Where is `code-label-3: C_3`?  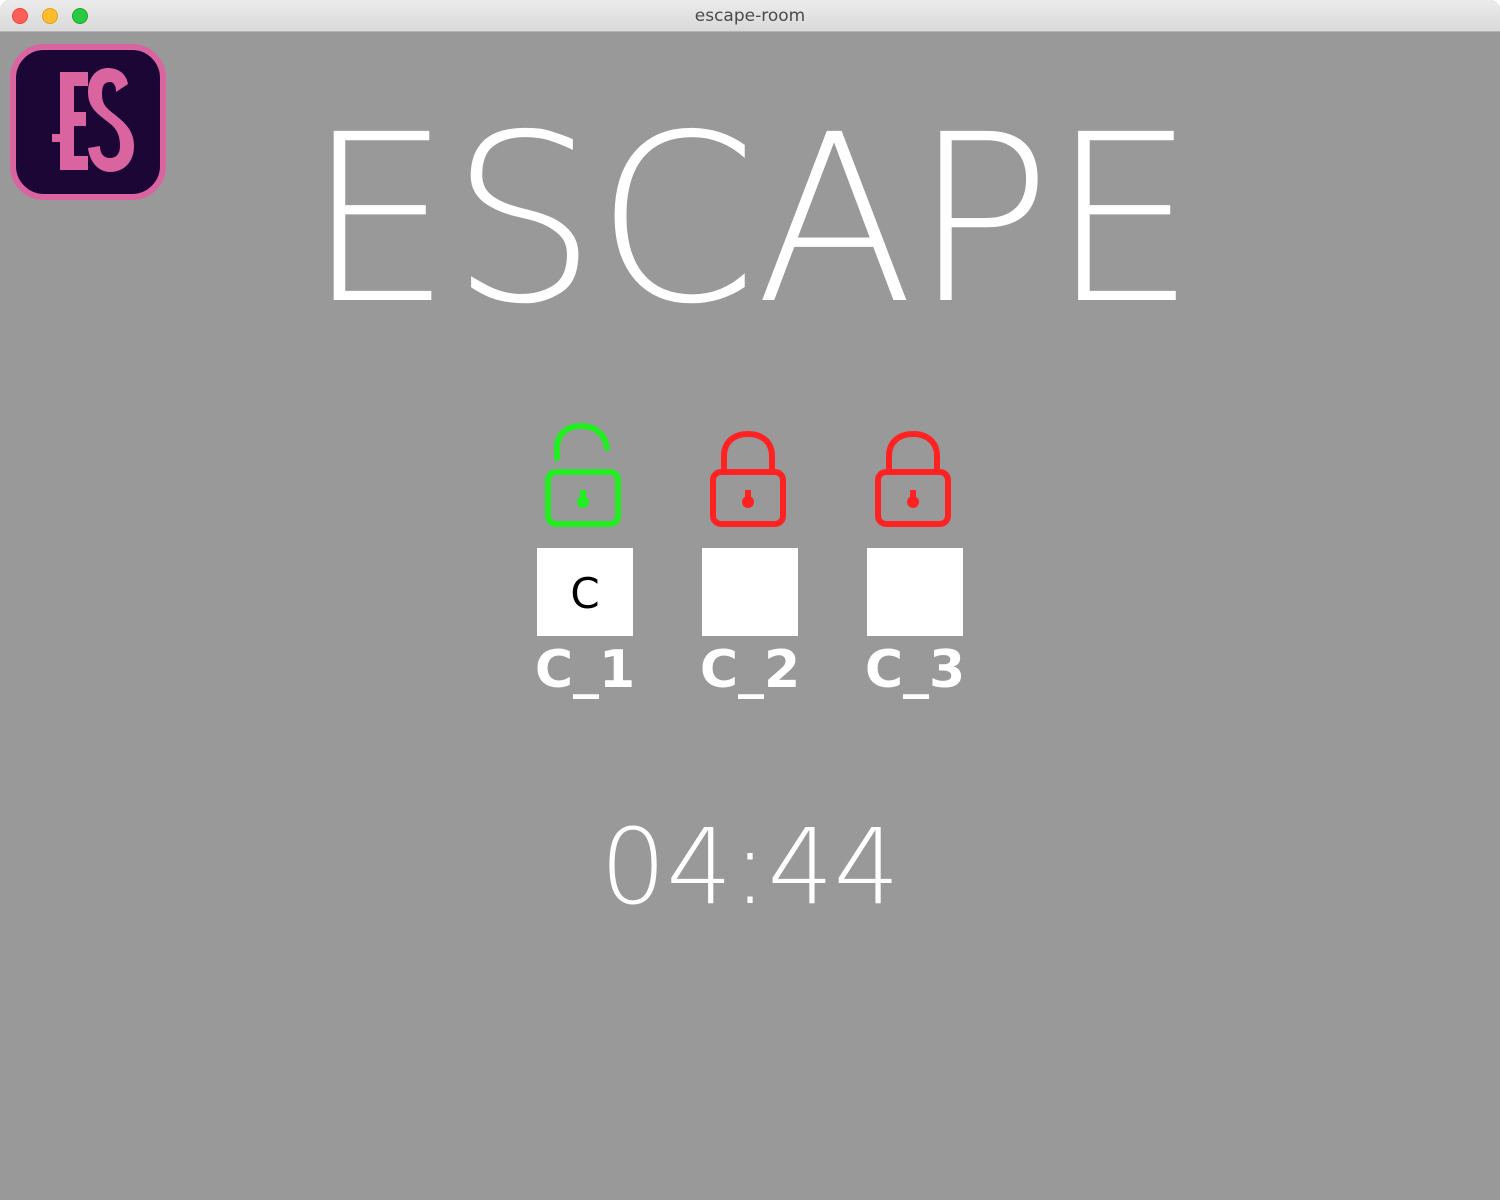
code-label-3: C_3 is located at coordinates (915, 670).